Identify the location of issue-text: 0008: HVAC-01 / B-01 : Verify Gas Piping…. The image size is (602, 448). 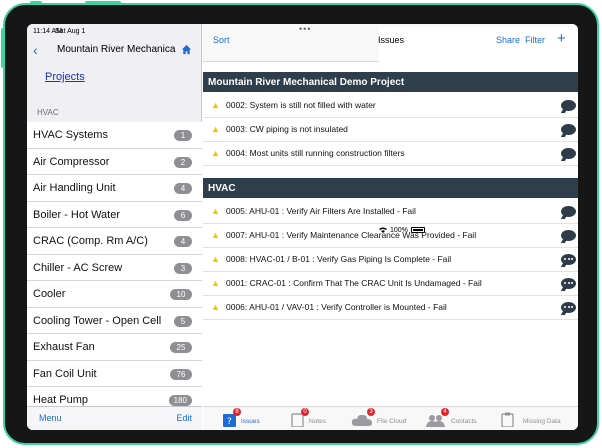
(339, 259).